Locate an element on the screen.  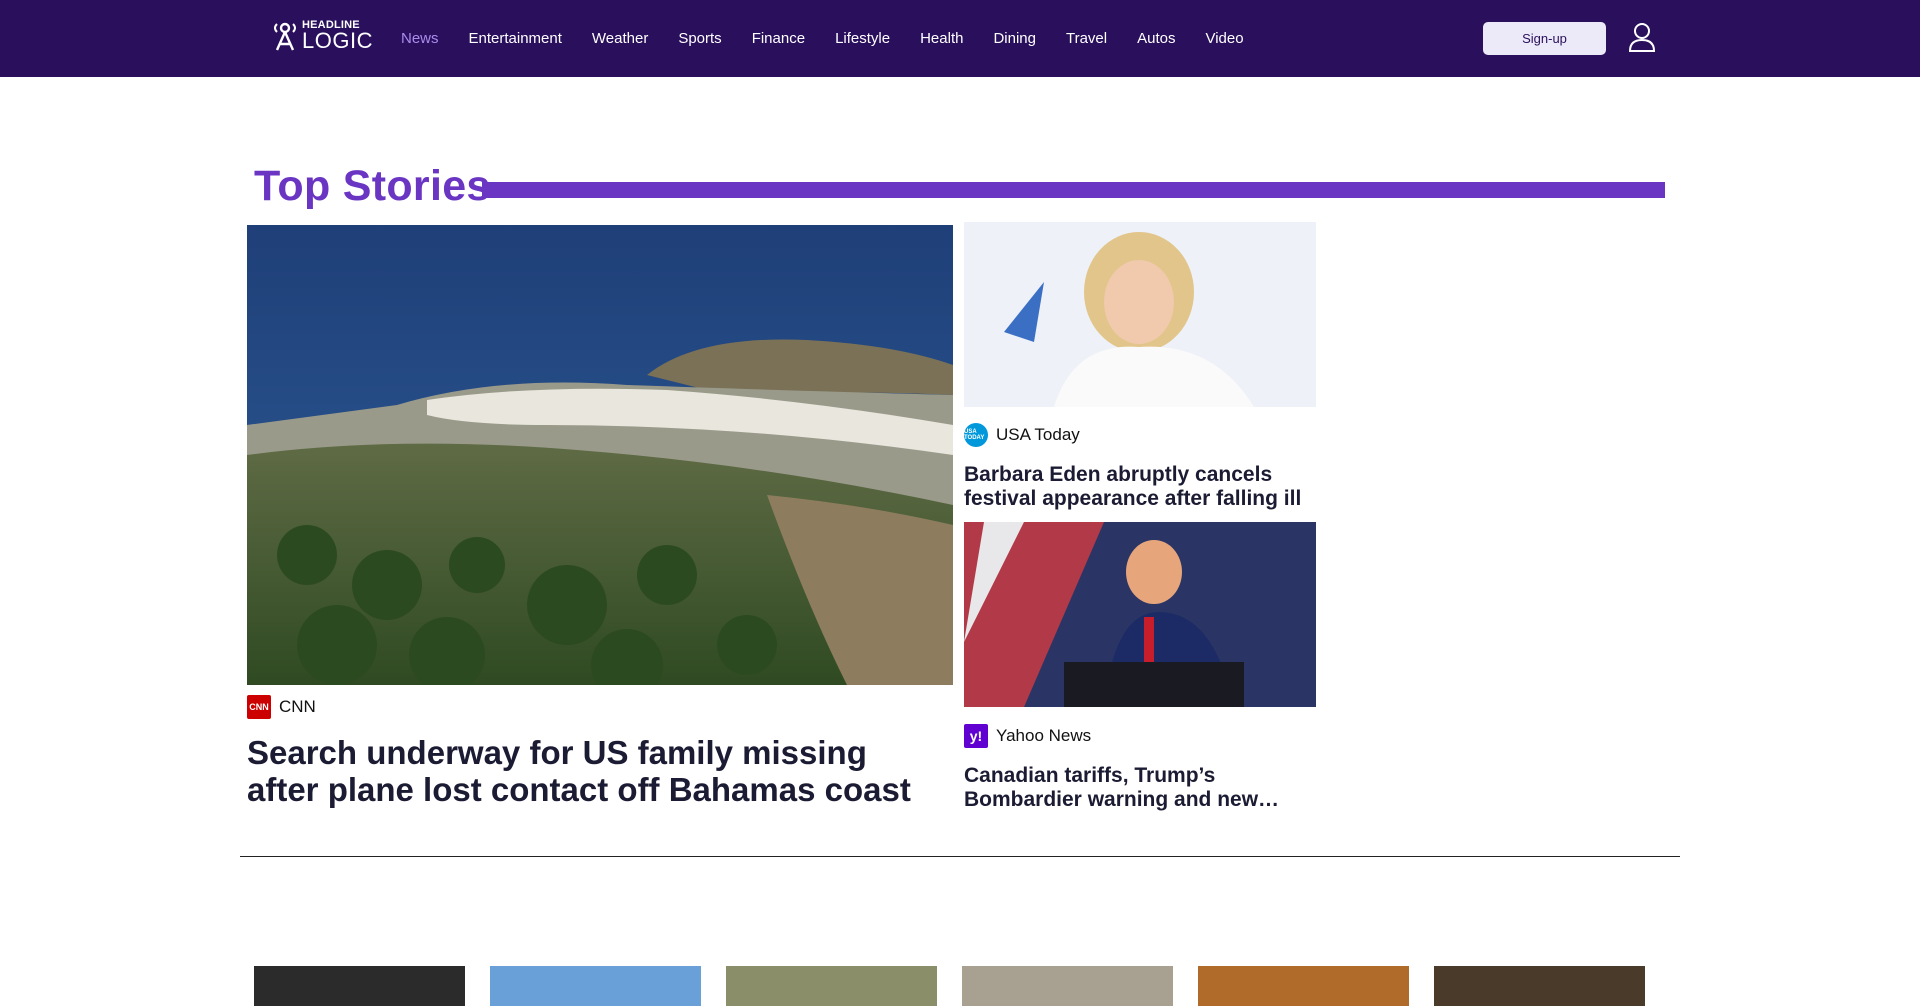
section-title-bar is located at coordinates (1073, 190).